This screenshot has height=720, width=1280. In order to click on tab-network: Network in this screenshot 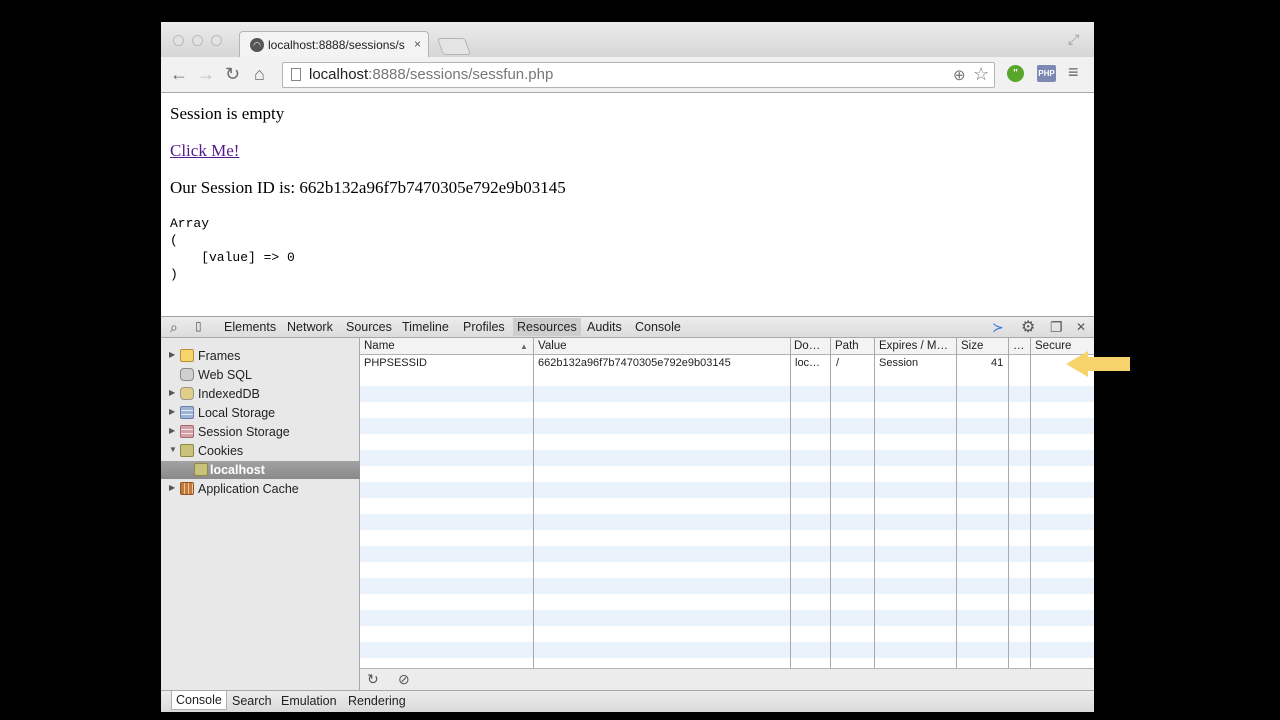, I will do `click(310, 327)`.